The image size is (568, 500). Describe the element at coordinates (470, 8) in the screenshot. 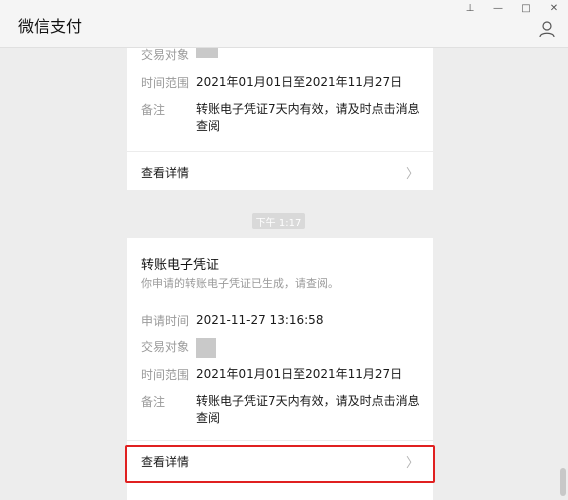

I see `pin-button: ⊥` at that location.